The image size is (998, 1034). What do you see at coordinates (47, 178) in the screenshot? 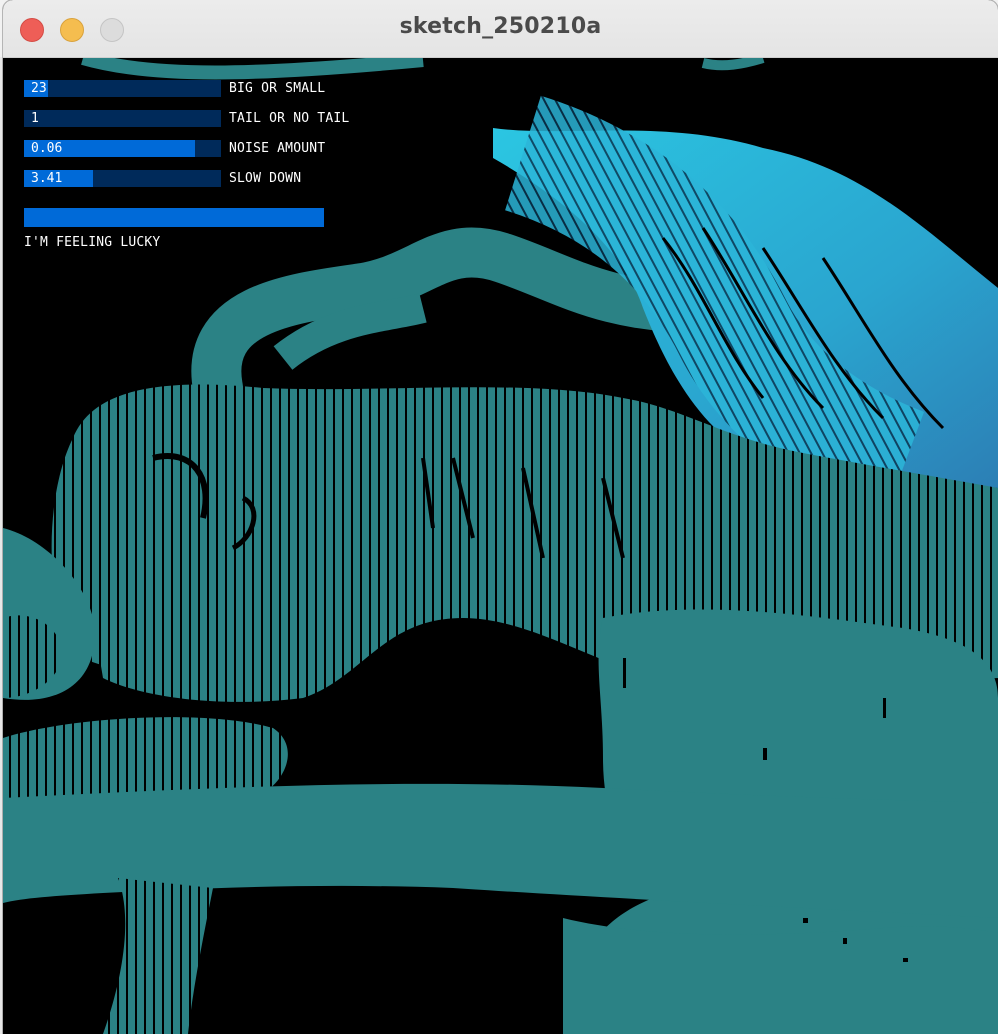
I see `slider-value: 3.41` at bounding box center [47, 178].